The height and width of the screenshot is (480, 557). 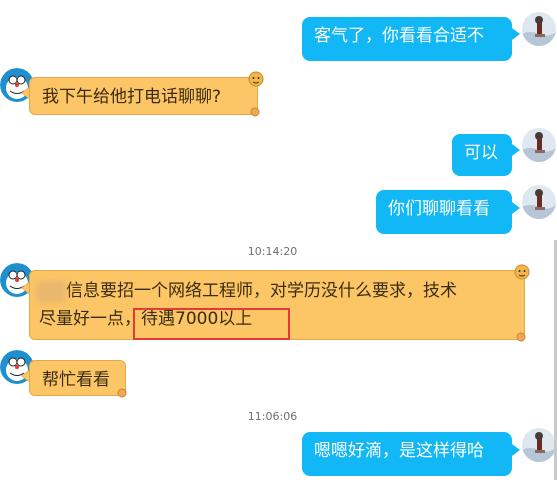 I want to click on message-bubble-outgoing: 你们聊聊看看, so click(x=444, y=212).